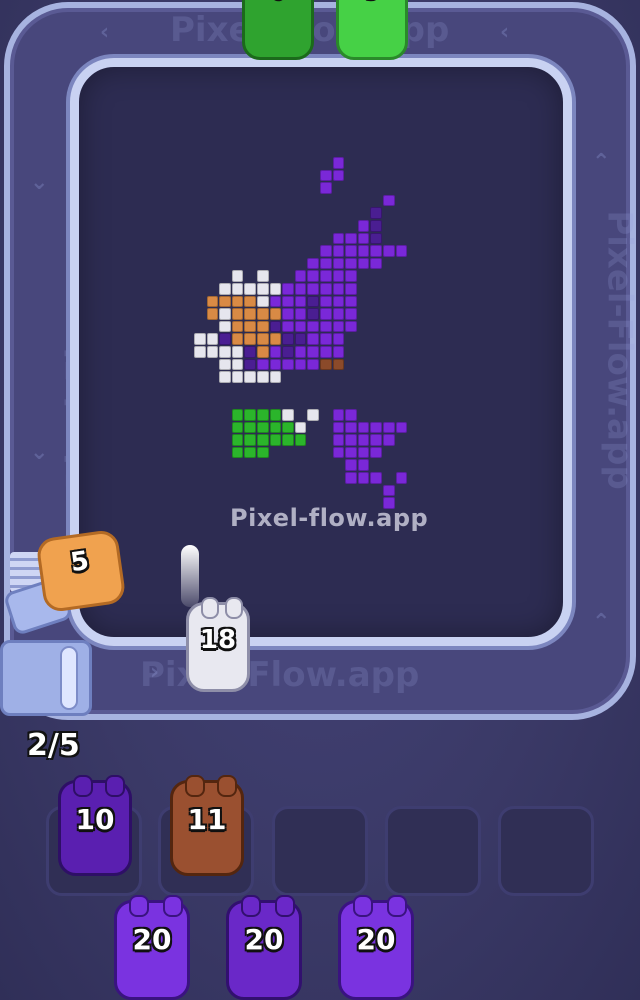 The height and width of the screenshot is (1000, 640). What do you see at coordinates (329, 518) in the screenshot?
I see `watermark-label: Pixel-flow.app` at bounding box center [329, 518].